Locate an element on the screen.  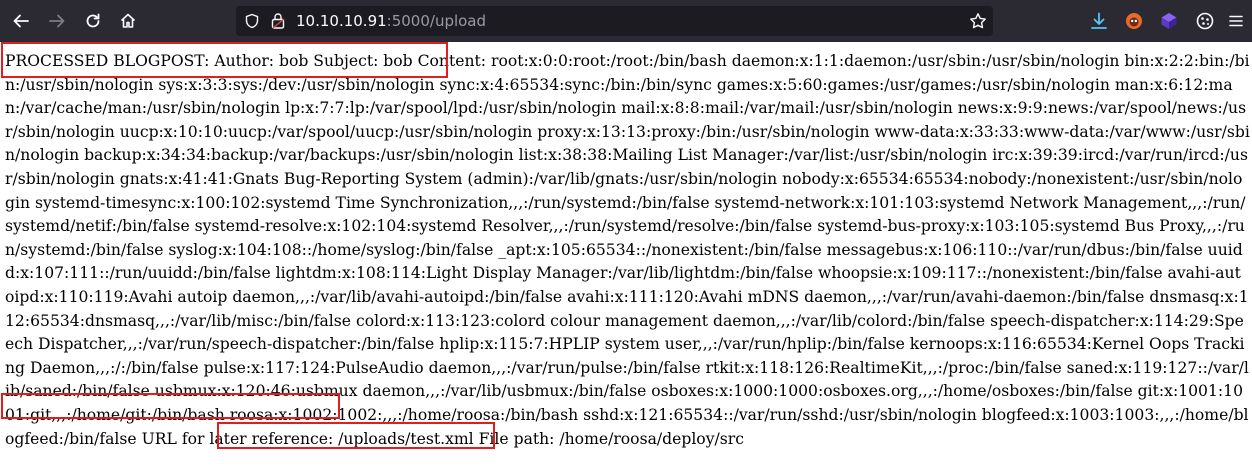
download-icon is located at coordinates (1099, 21).